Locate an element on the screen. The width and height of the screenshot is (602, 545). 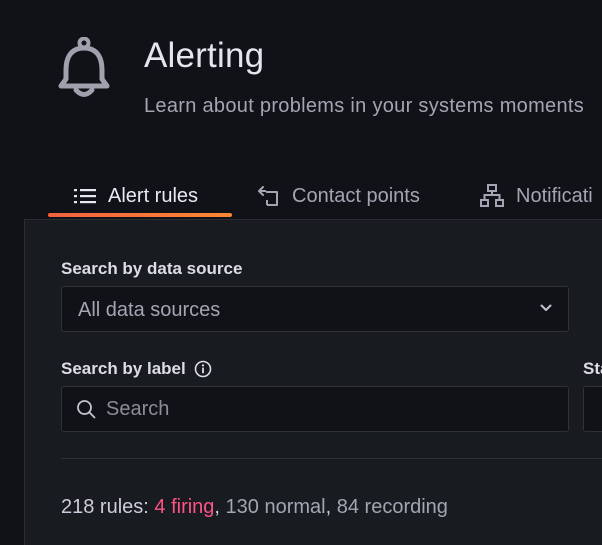
firing-count: 4 firing is located at coordinates (184, 507).